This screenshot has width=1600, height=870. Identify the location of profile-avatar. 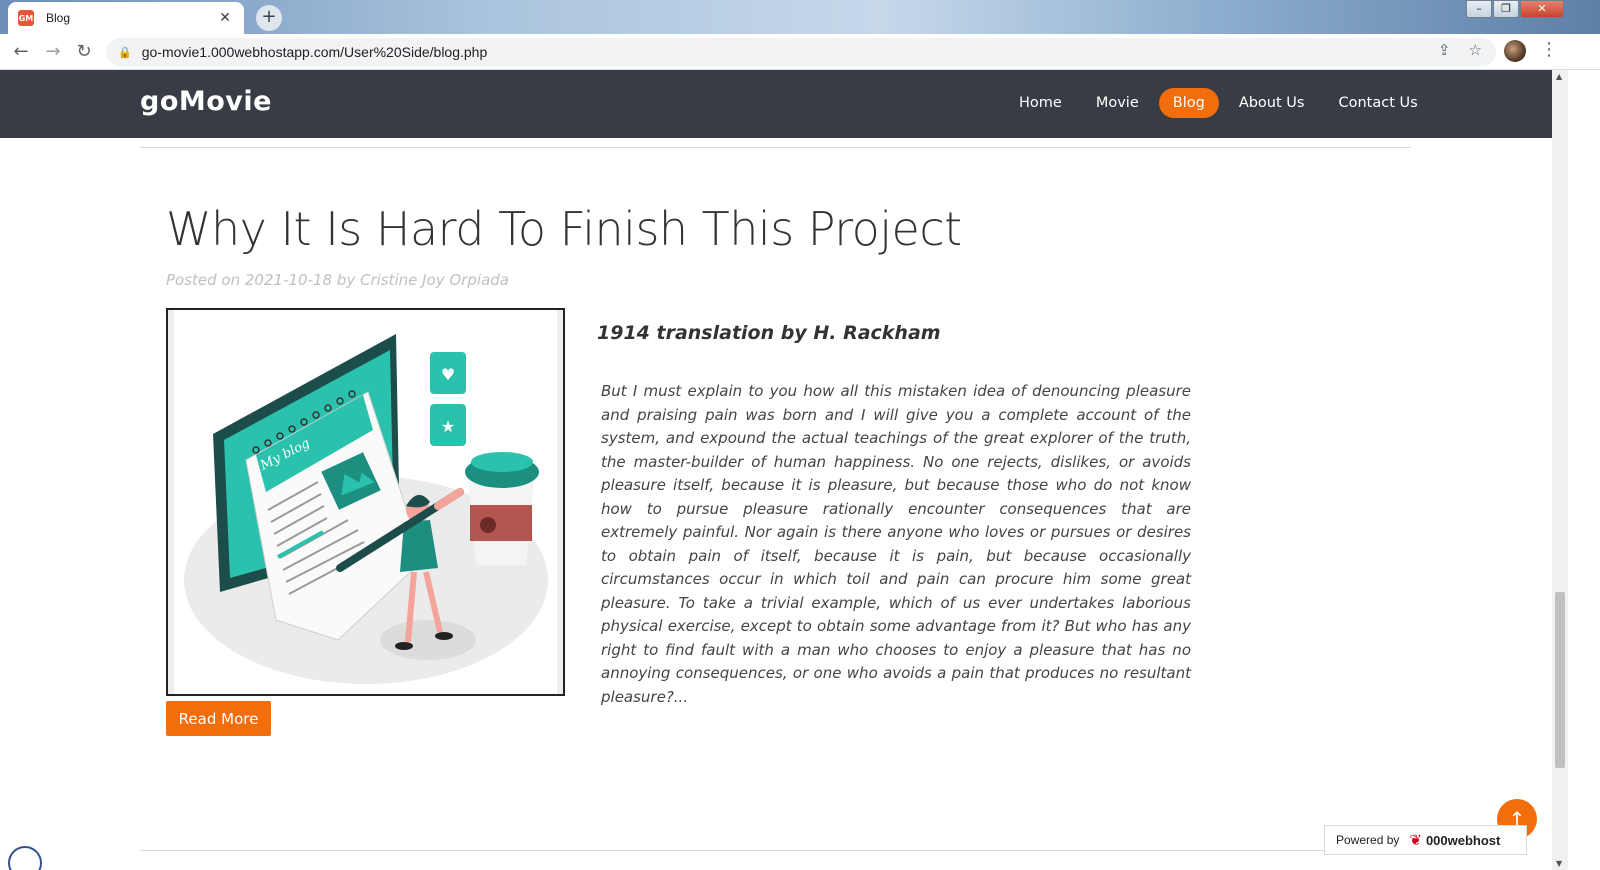
(1515, 51).